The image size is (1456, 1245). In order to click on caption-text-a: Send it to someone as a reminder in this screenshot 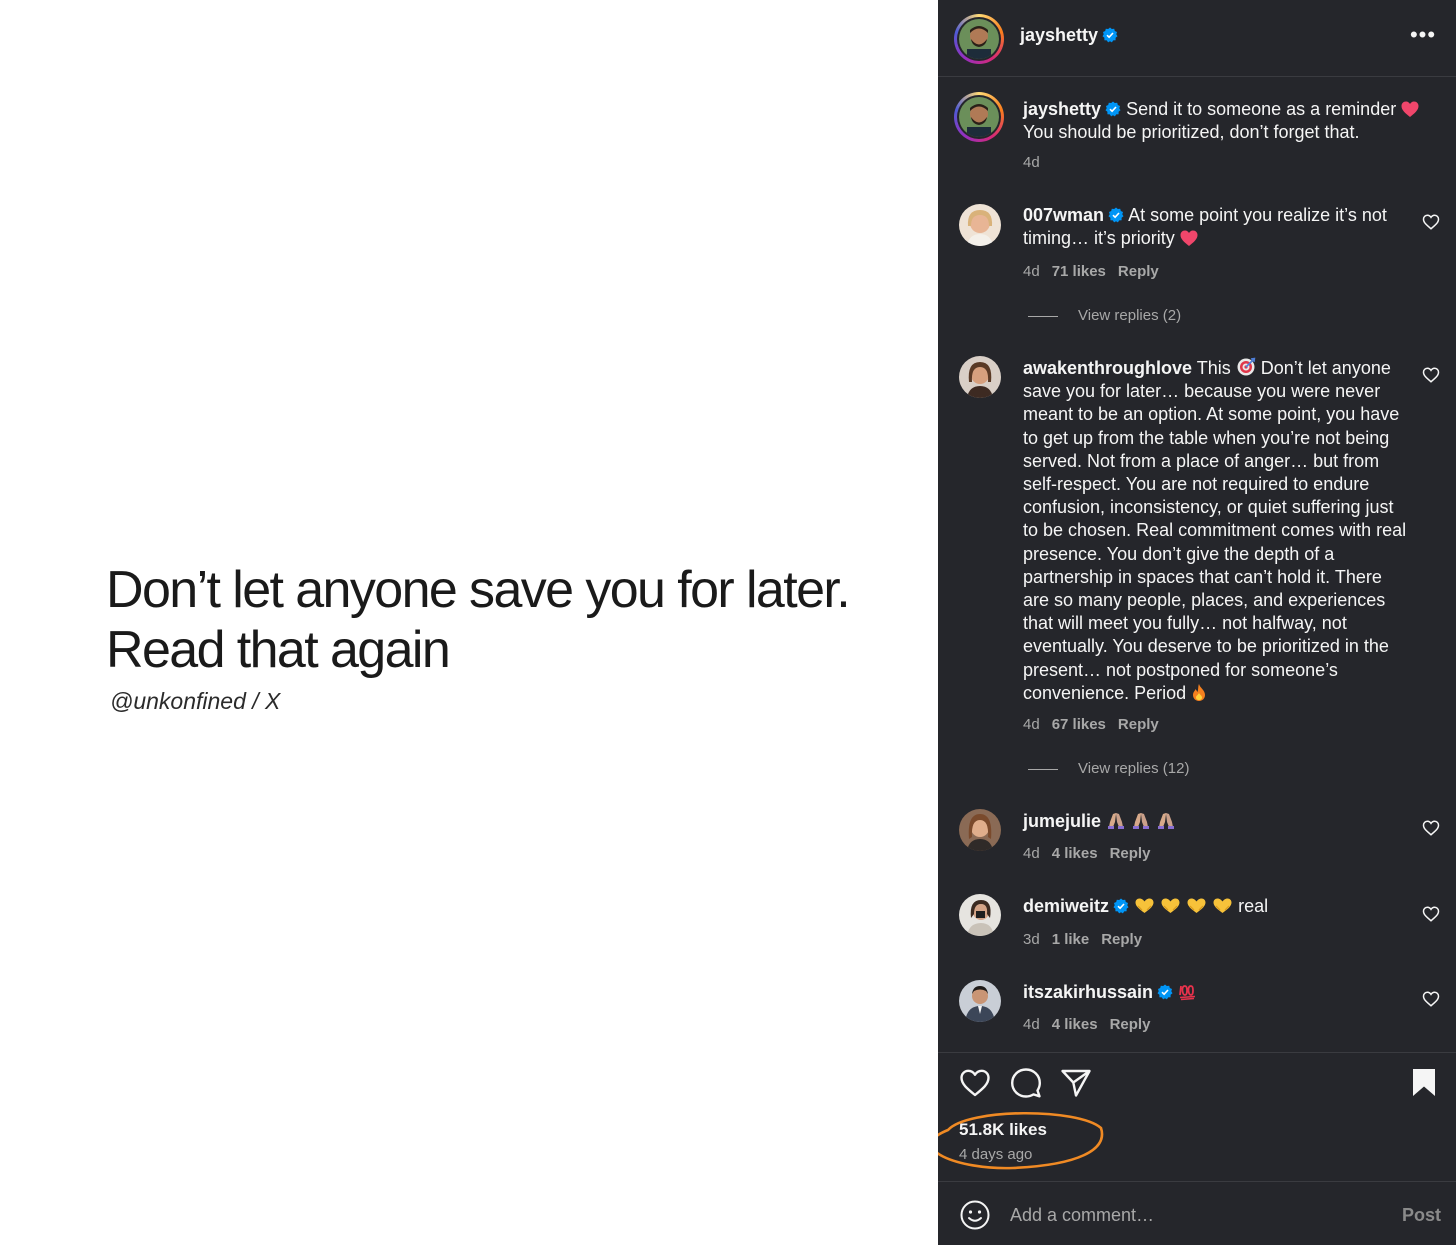, I will do `click(1261, 109)`.